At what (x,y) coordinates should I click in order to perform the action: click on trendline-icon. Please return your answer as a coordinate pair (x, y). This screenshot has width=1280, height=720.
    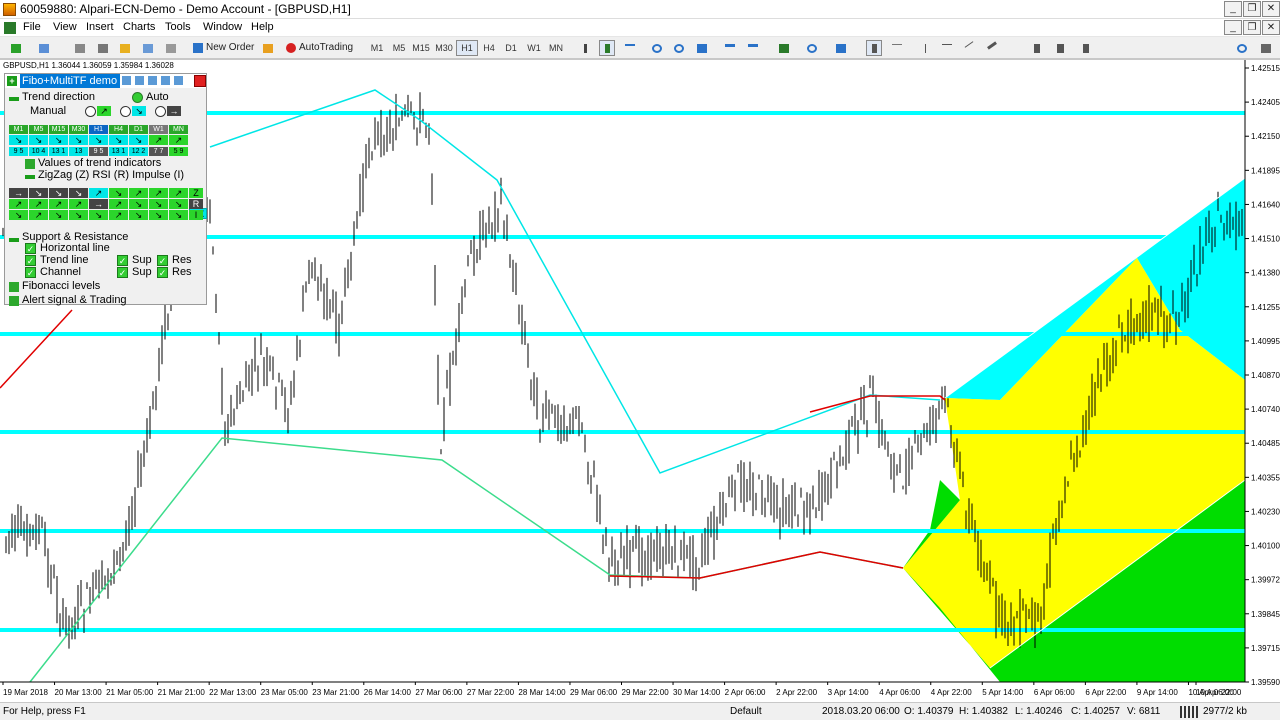
    Looking at the image, I should click on (969, 48).